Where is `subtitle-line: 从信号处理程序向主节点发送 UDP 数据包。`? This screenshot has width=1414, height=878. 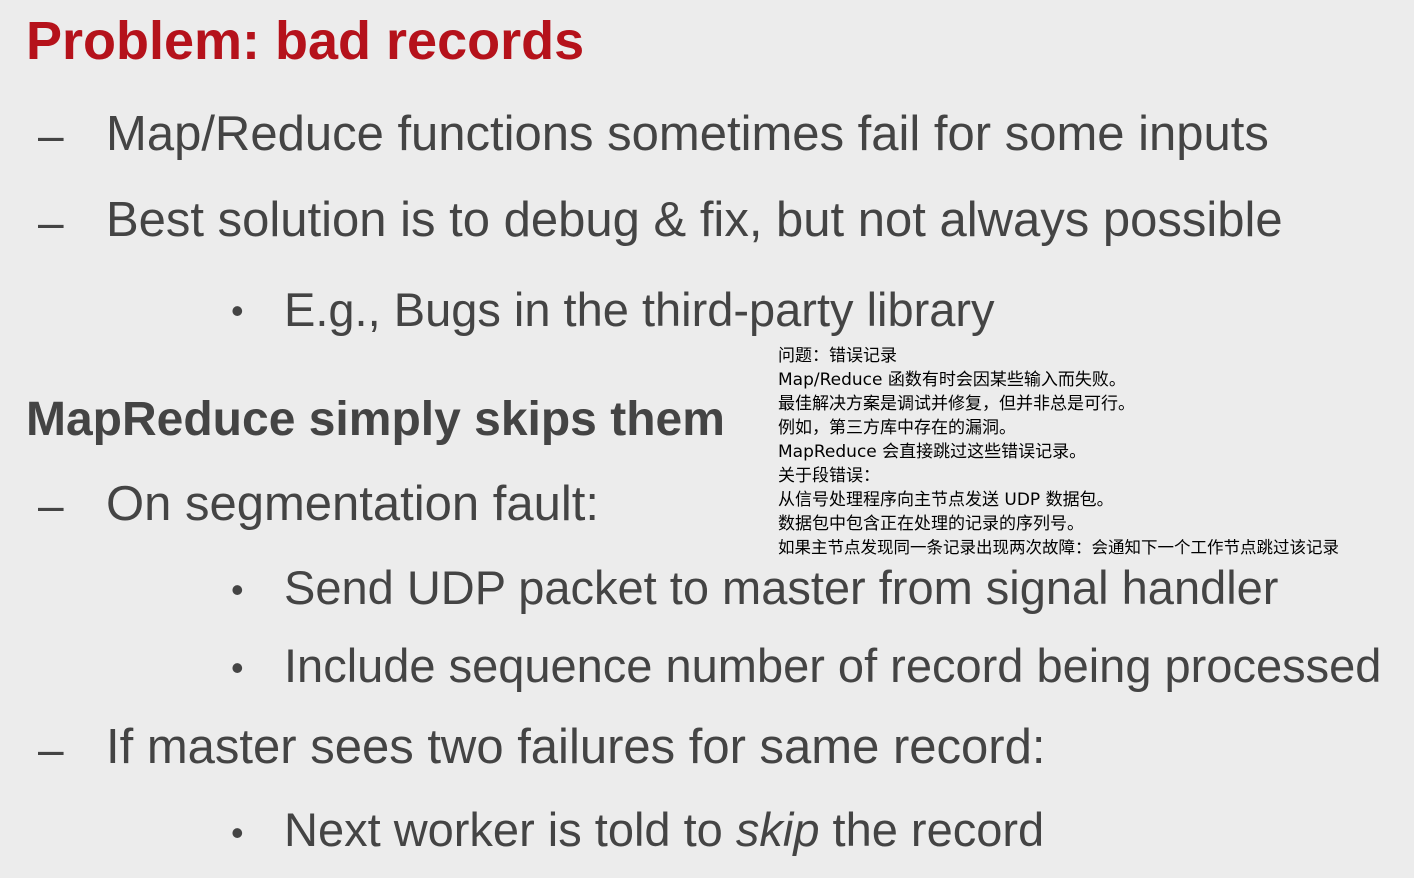 subtitle-line: 从信号处理程序向主节点发送 UDP 数据包。 is located at coordinates (946, 500).